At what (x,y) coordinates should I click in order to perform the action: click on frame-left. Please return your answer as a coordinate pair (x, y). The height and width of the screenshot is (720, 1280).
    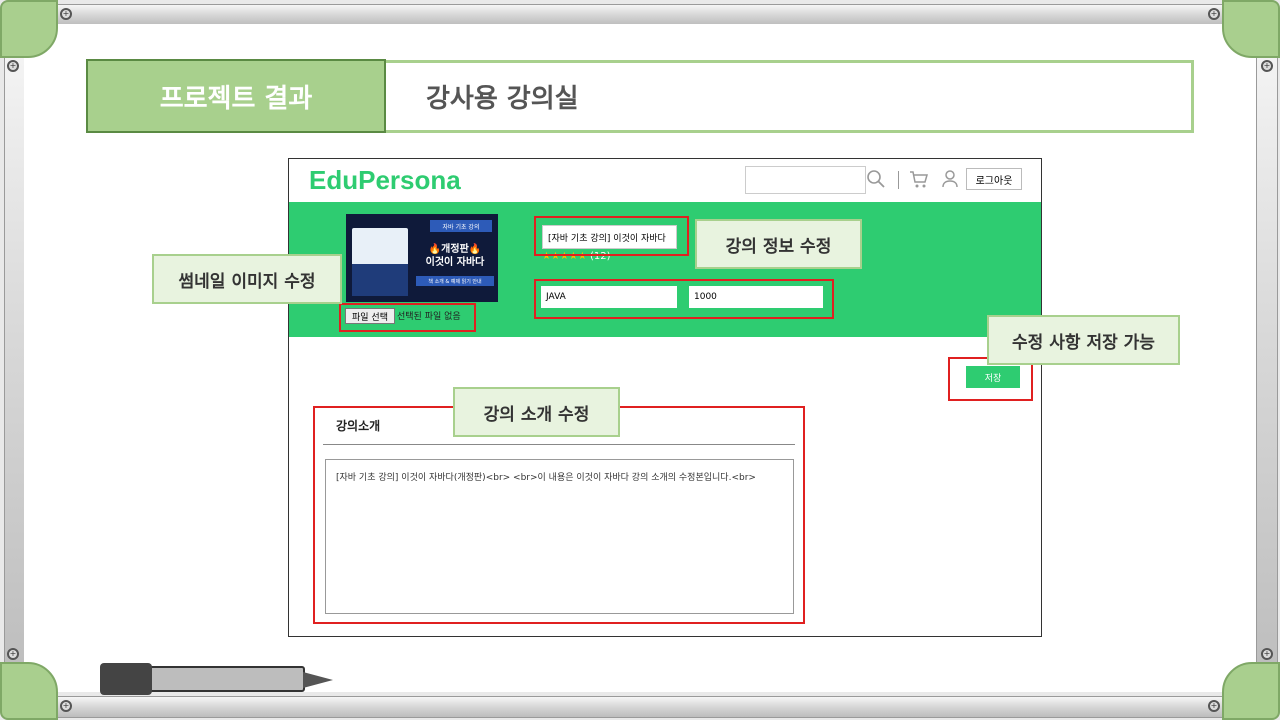
    Looking at the image, I should click on (15, 361).